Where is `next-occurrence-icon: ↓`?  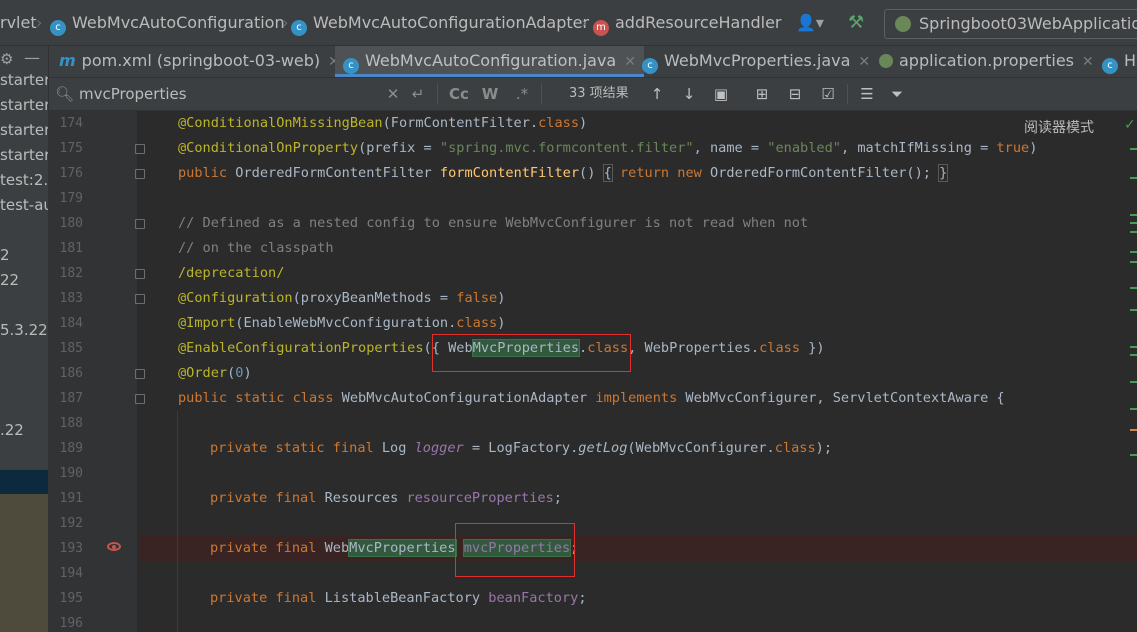 next-occurrence-icon: ↓ is located at coordinates (689, 94).